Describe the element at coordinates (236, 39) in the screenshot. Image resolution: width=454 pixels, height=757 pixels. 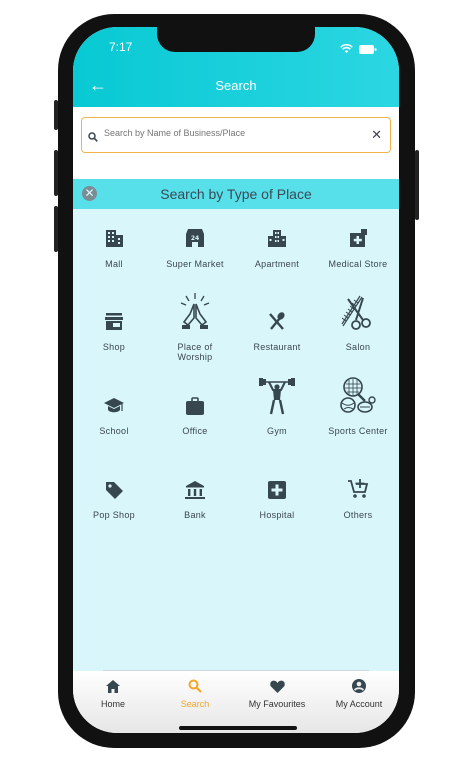
I see `notch` at that location.